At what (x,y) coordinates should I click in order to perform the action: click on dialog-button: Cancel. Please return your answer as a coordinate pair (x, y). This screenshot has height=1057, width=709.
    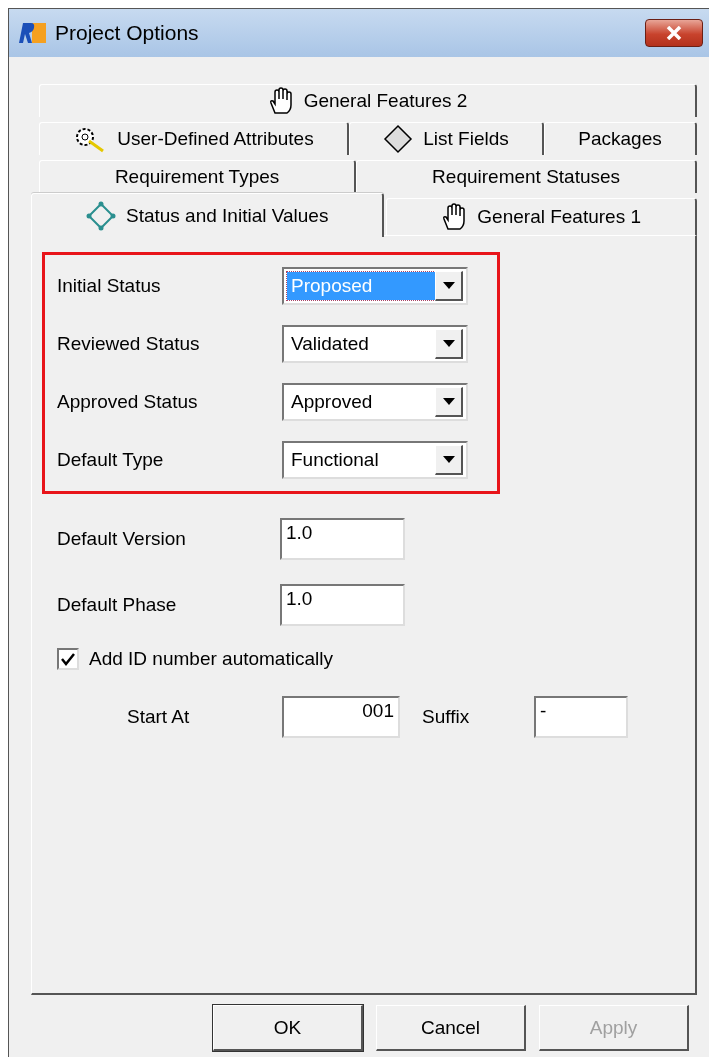
    Looking at the image, I should click on (451, 1028).